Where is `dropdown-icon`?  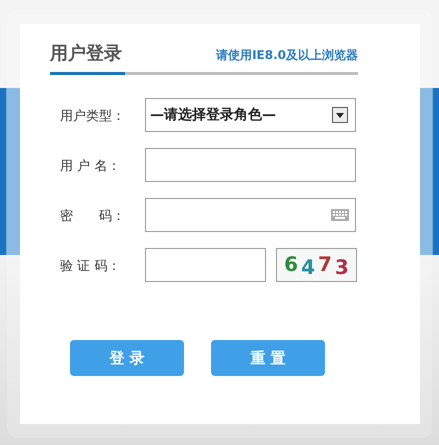
dropdown-icon is located at coordinates (340, 115).